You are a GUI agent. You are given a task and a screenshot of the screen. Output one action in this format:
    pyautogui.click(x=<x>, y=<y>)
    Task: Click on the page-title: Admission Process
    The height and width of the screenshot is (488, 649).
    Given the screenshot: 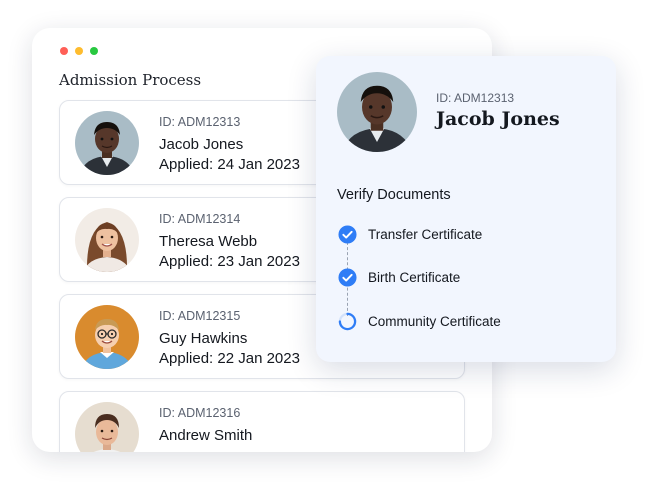 What is the action you would take?
    pyautogui.click(x=130, y=80)
    